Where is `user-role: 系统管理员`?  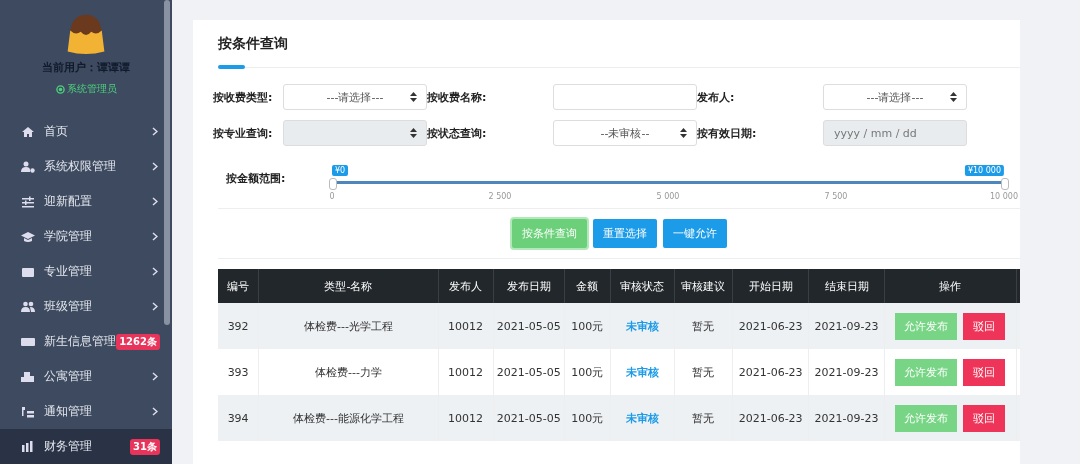
user-role: 系统管理员 is located at coordinates (91, 89).